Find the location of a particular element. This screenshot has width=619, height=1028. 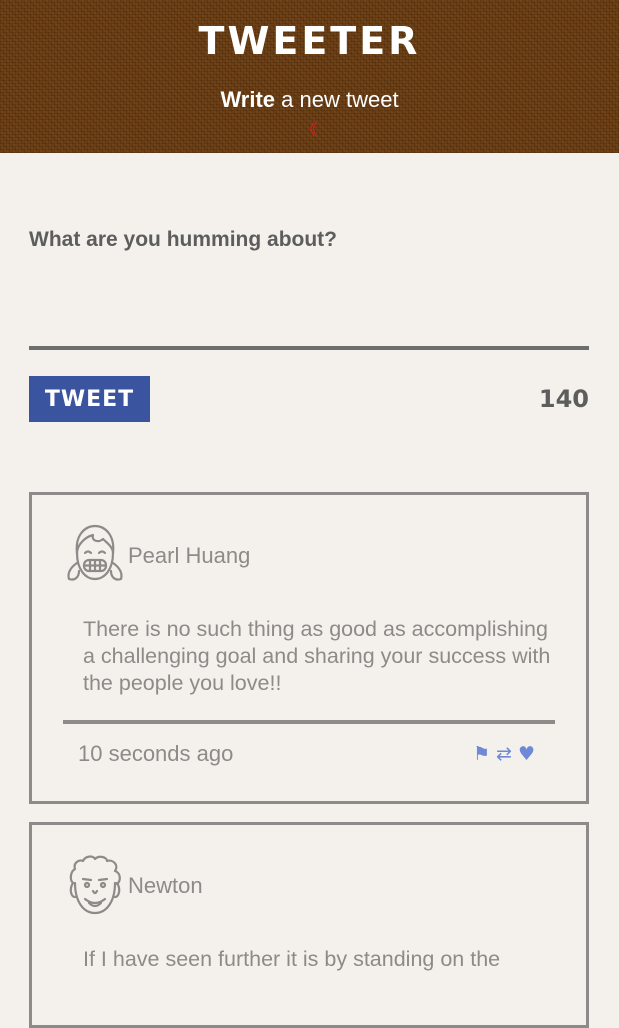

compose-toggle: Write a new tweet is located at coordinates (309, 100).